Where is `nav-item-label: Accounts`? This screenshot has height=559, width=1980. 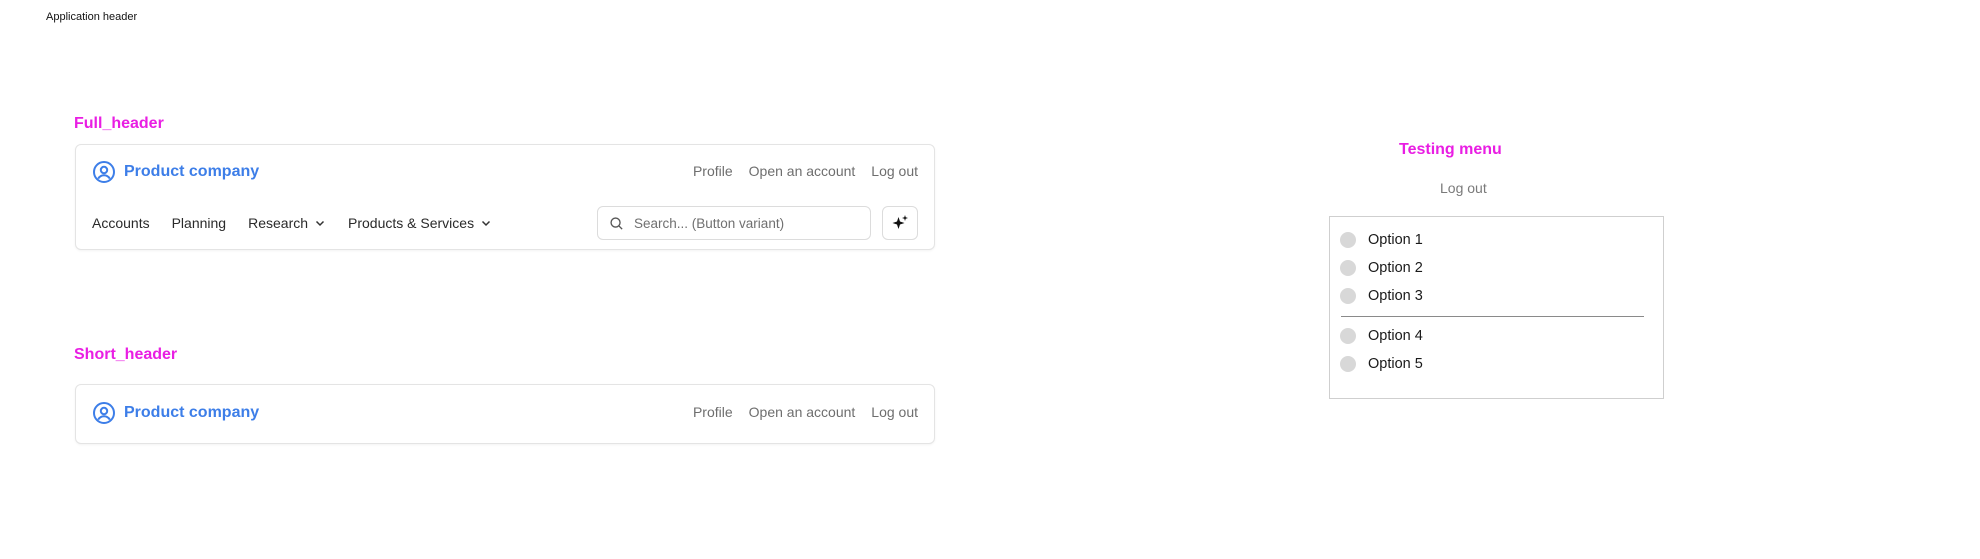 nav-item-label: Accounts is located at coordinates (121, 223).